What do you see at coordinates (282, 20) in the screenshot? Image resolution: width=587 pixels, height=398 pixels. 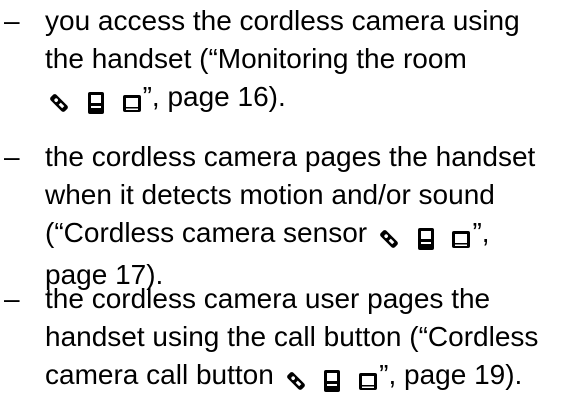 I see `text-line: you access the cordless camera using` at bounding box center [282, 20].